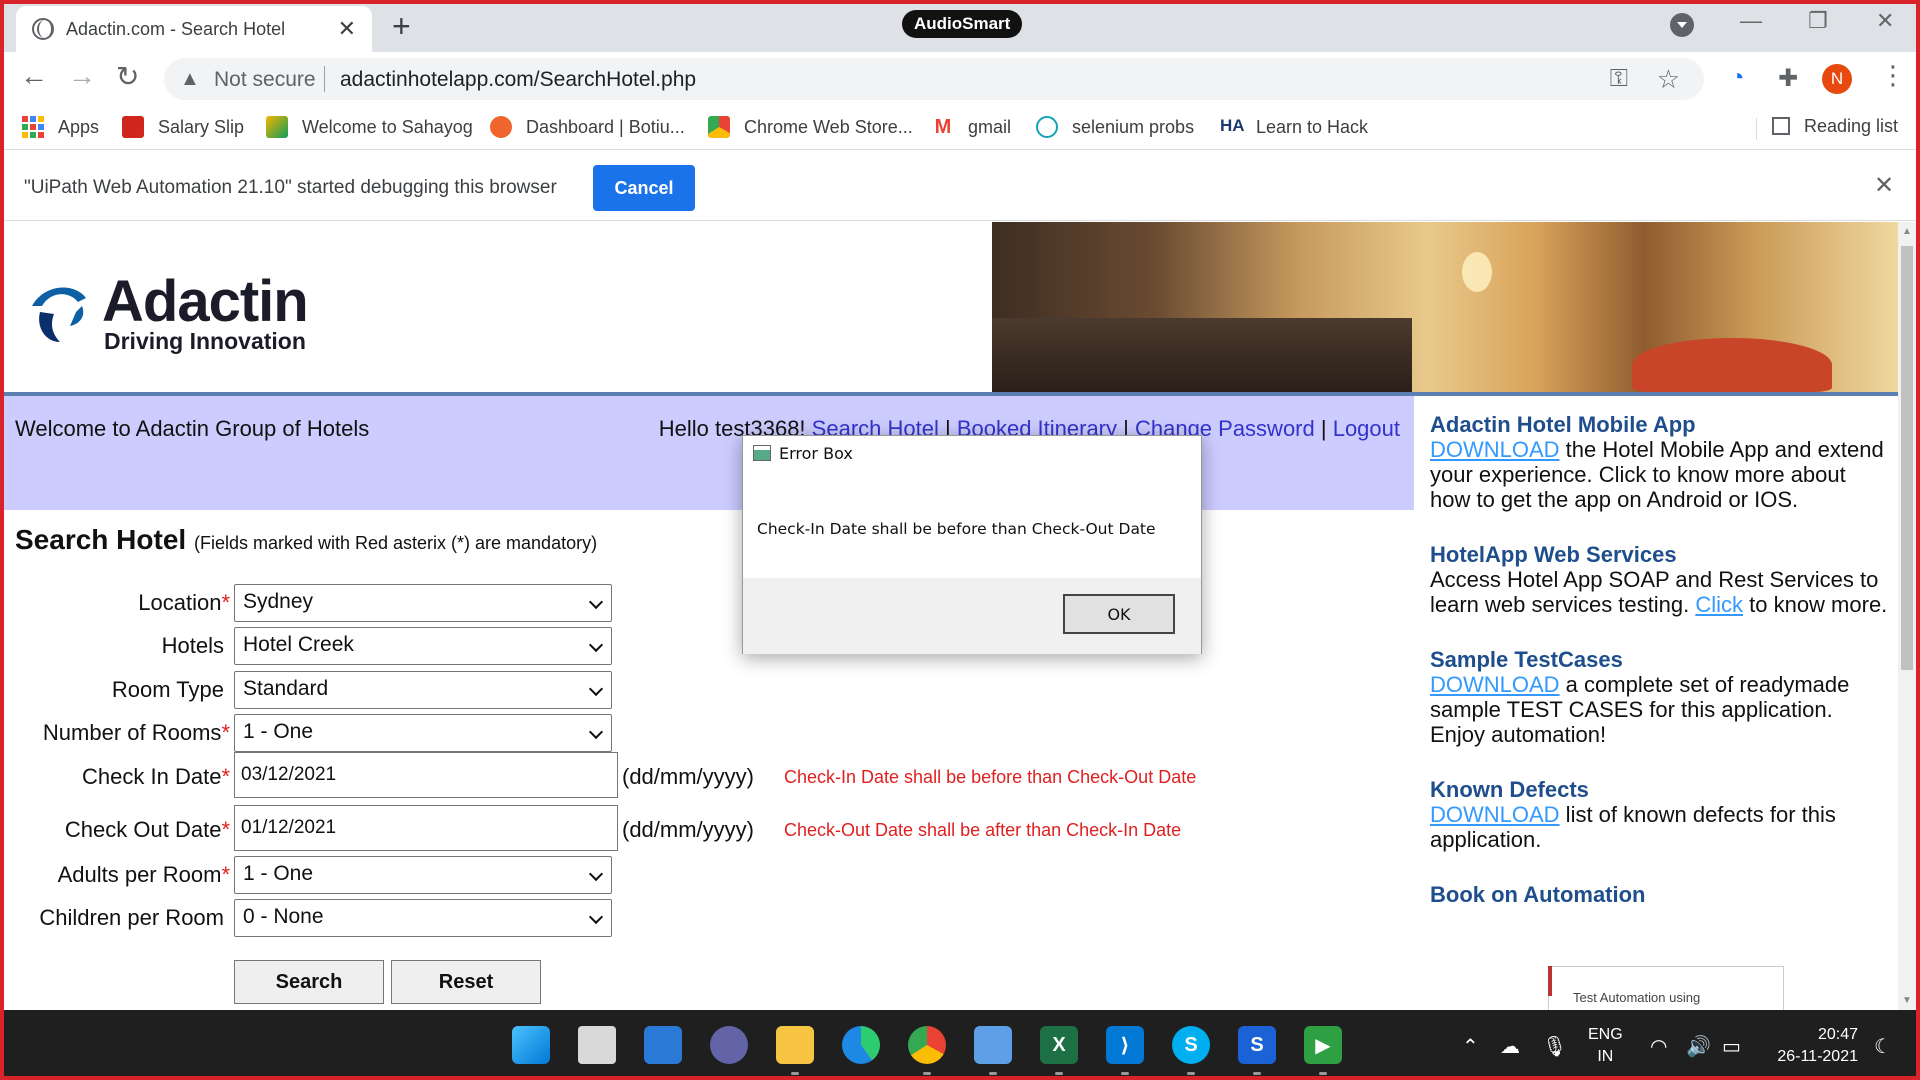 The height and width of the screenshot is (1080, 1920). I want to click on bookmark-gmail: M gmail, so click(971, 127).